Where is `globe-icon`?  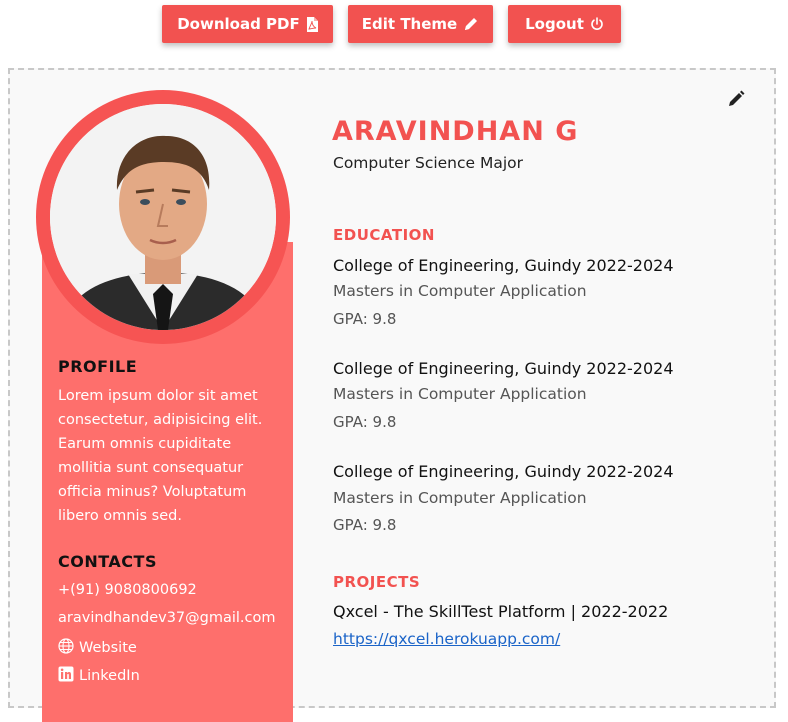 globe-icon is located at coordinates (66, 648).